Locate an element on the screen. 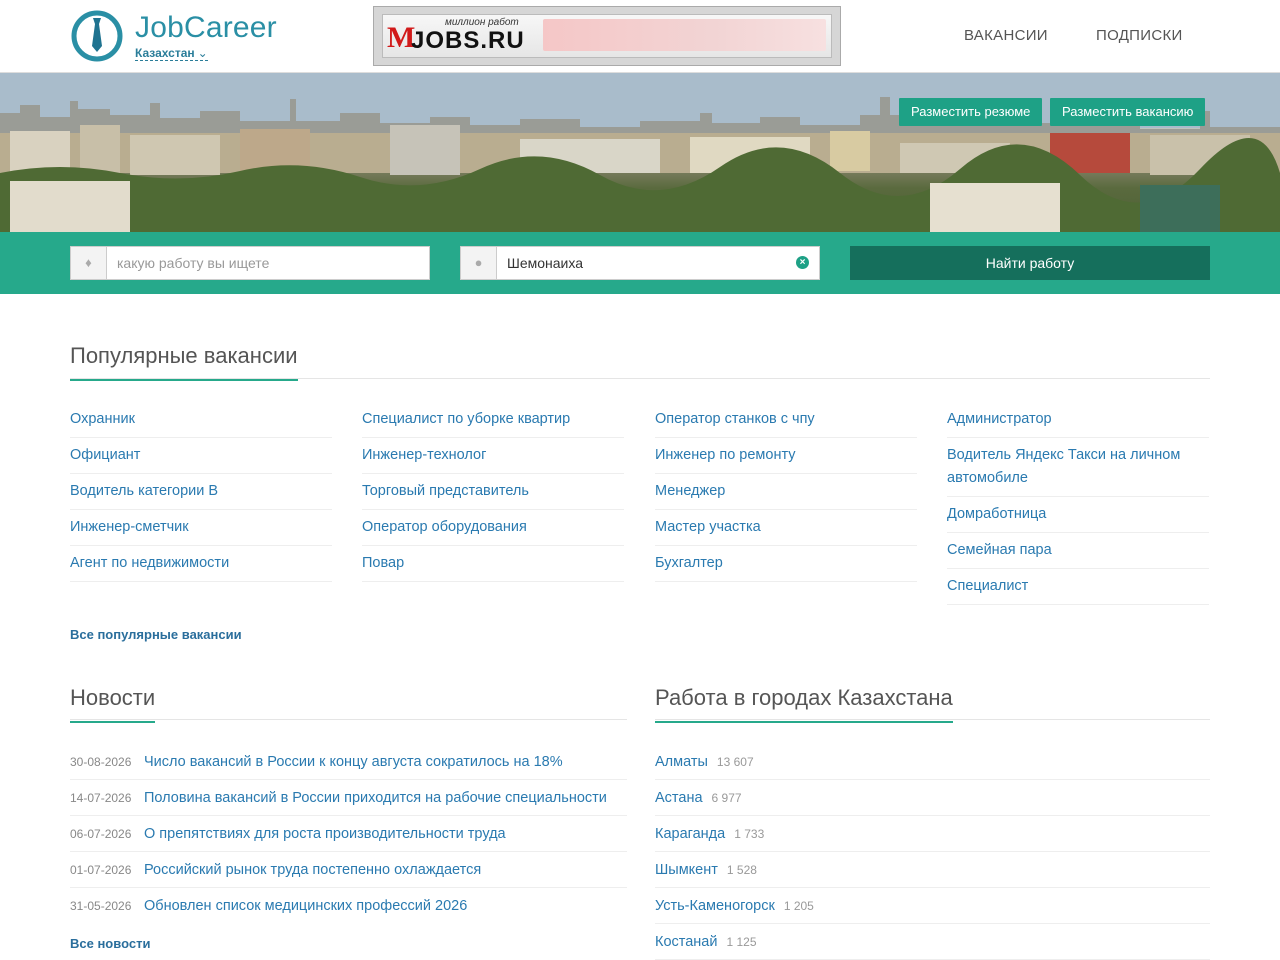 Image resolution: width=1280 pixels, height=960 pixels. vacancy-link: Специалист по уборке квартир is located at coordinates (493, 420).